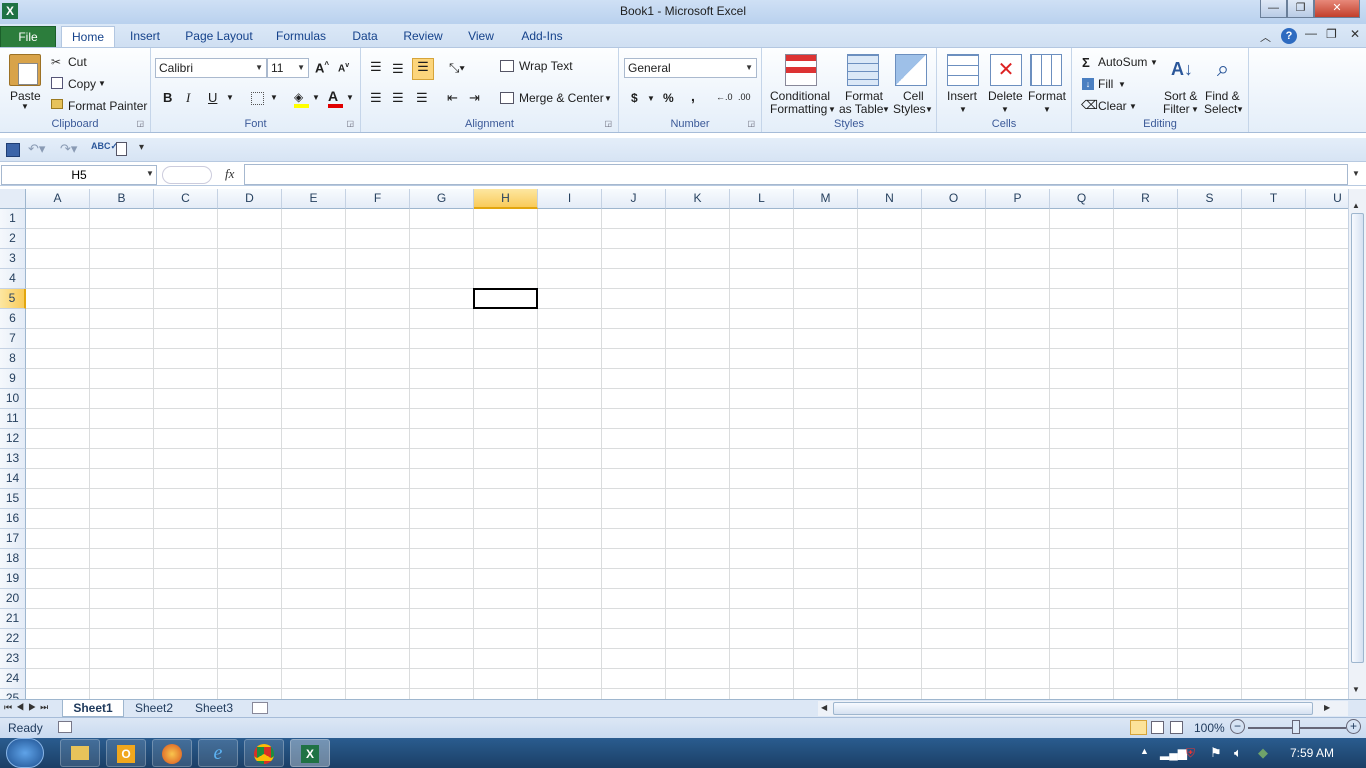 This screenshot has height=768, width=1366. Describe the element at coordinates (335, 98) in the screenshot. I see `font-color-icon: A` at that location.